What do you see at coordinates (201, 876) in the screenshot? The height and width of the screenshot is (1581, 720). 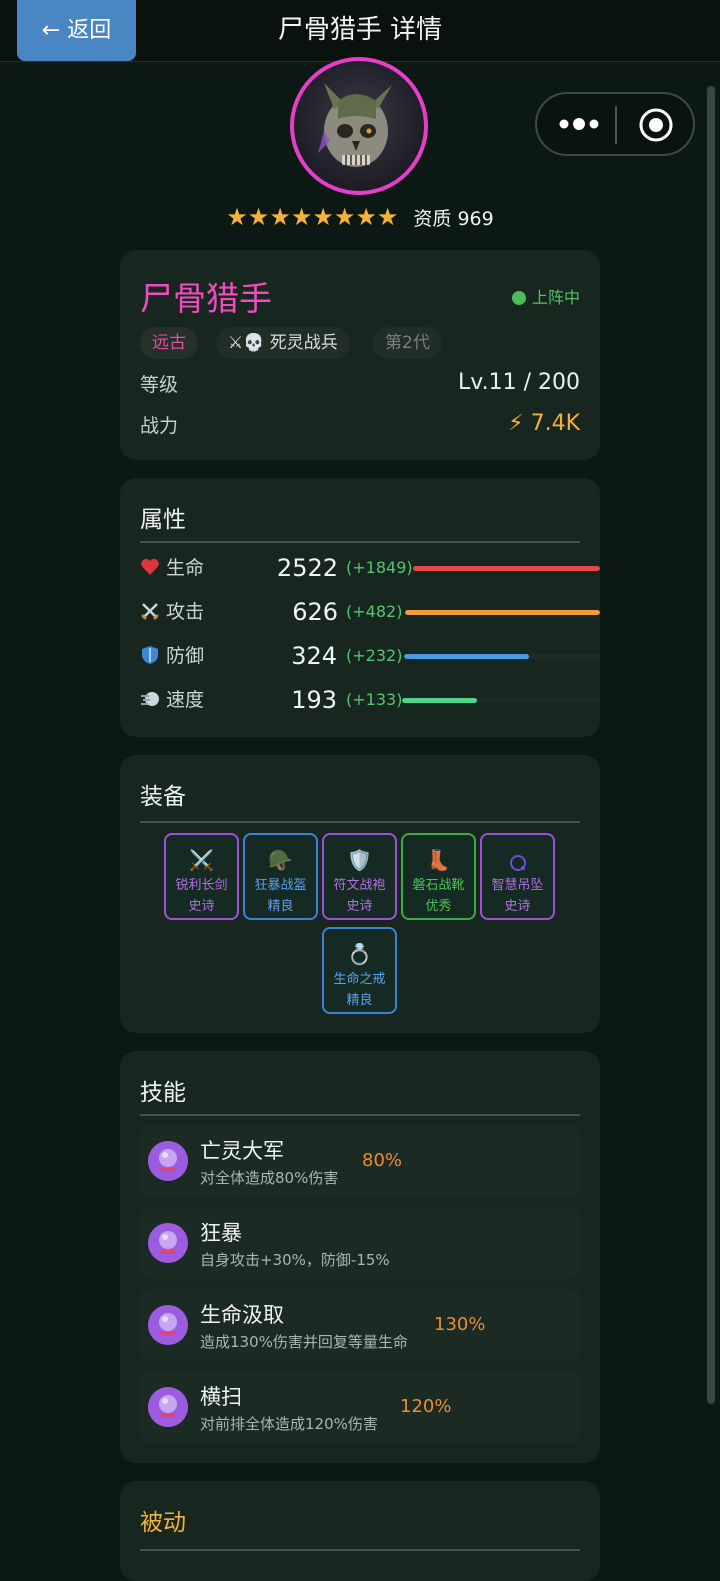 I see `equip-slot-weapon: ⚔️ 锐利长剑 史诗` at bounding box center [201, 876].